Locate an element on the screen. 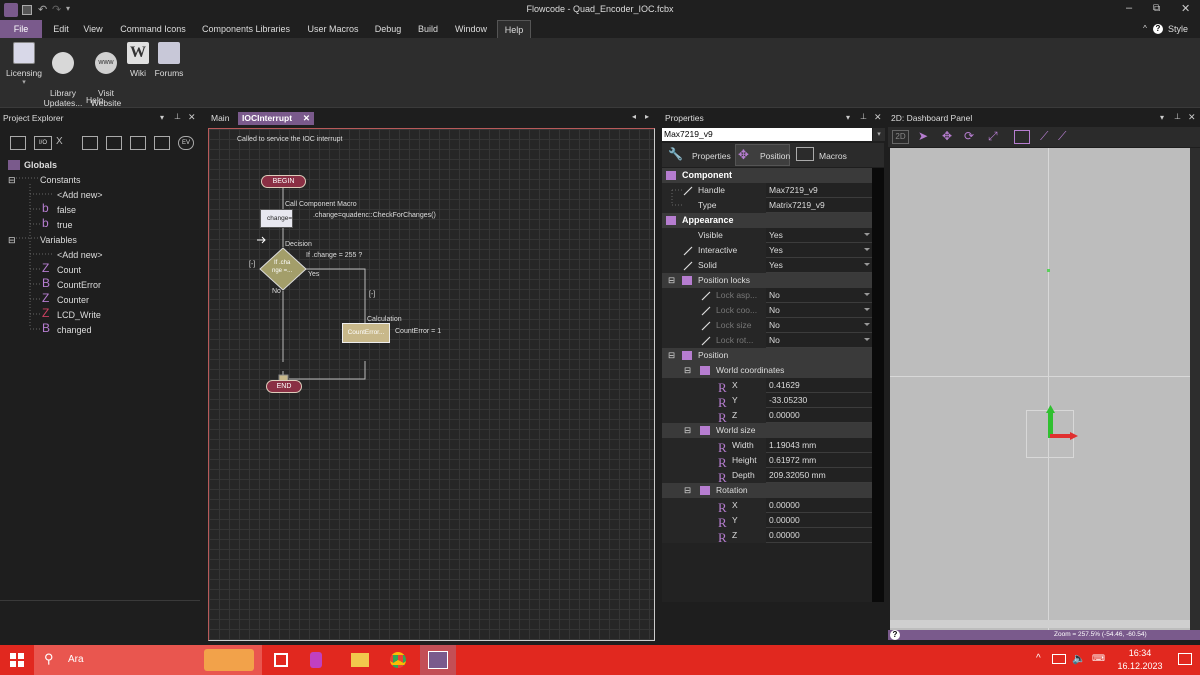  component-tool-icon is located at coordinates (138, 143).